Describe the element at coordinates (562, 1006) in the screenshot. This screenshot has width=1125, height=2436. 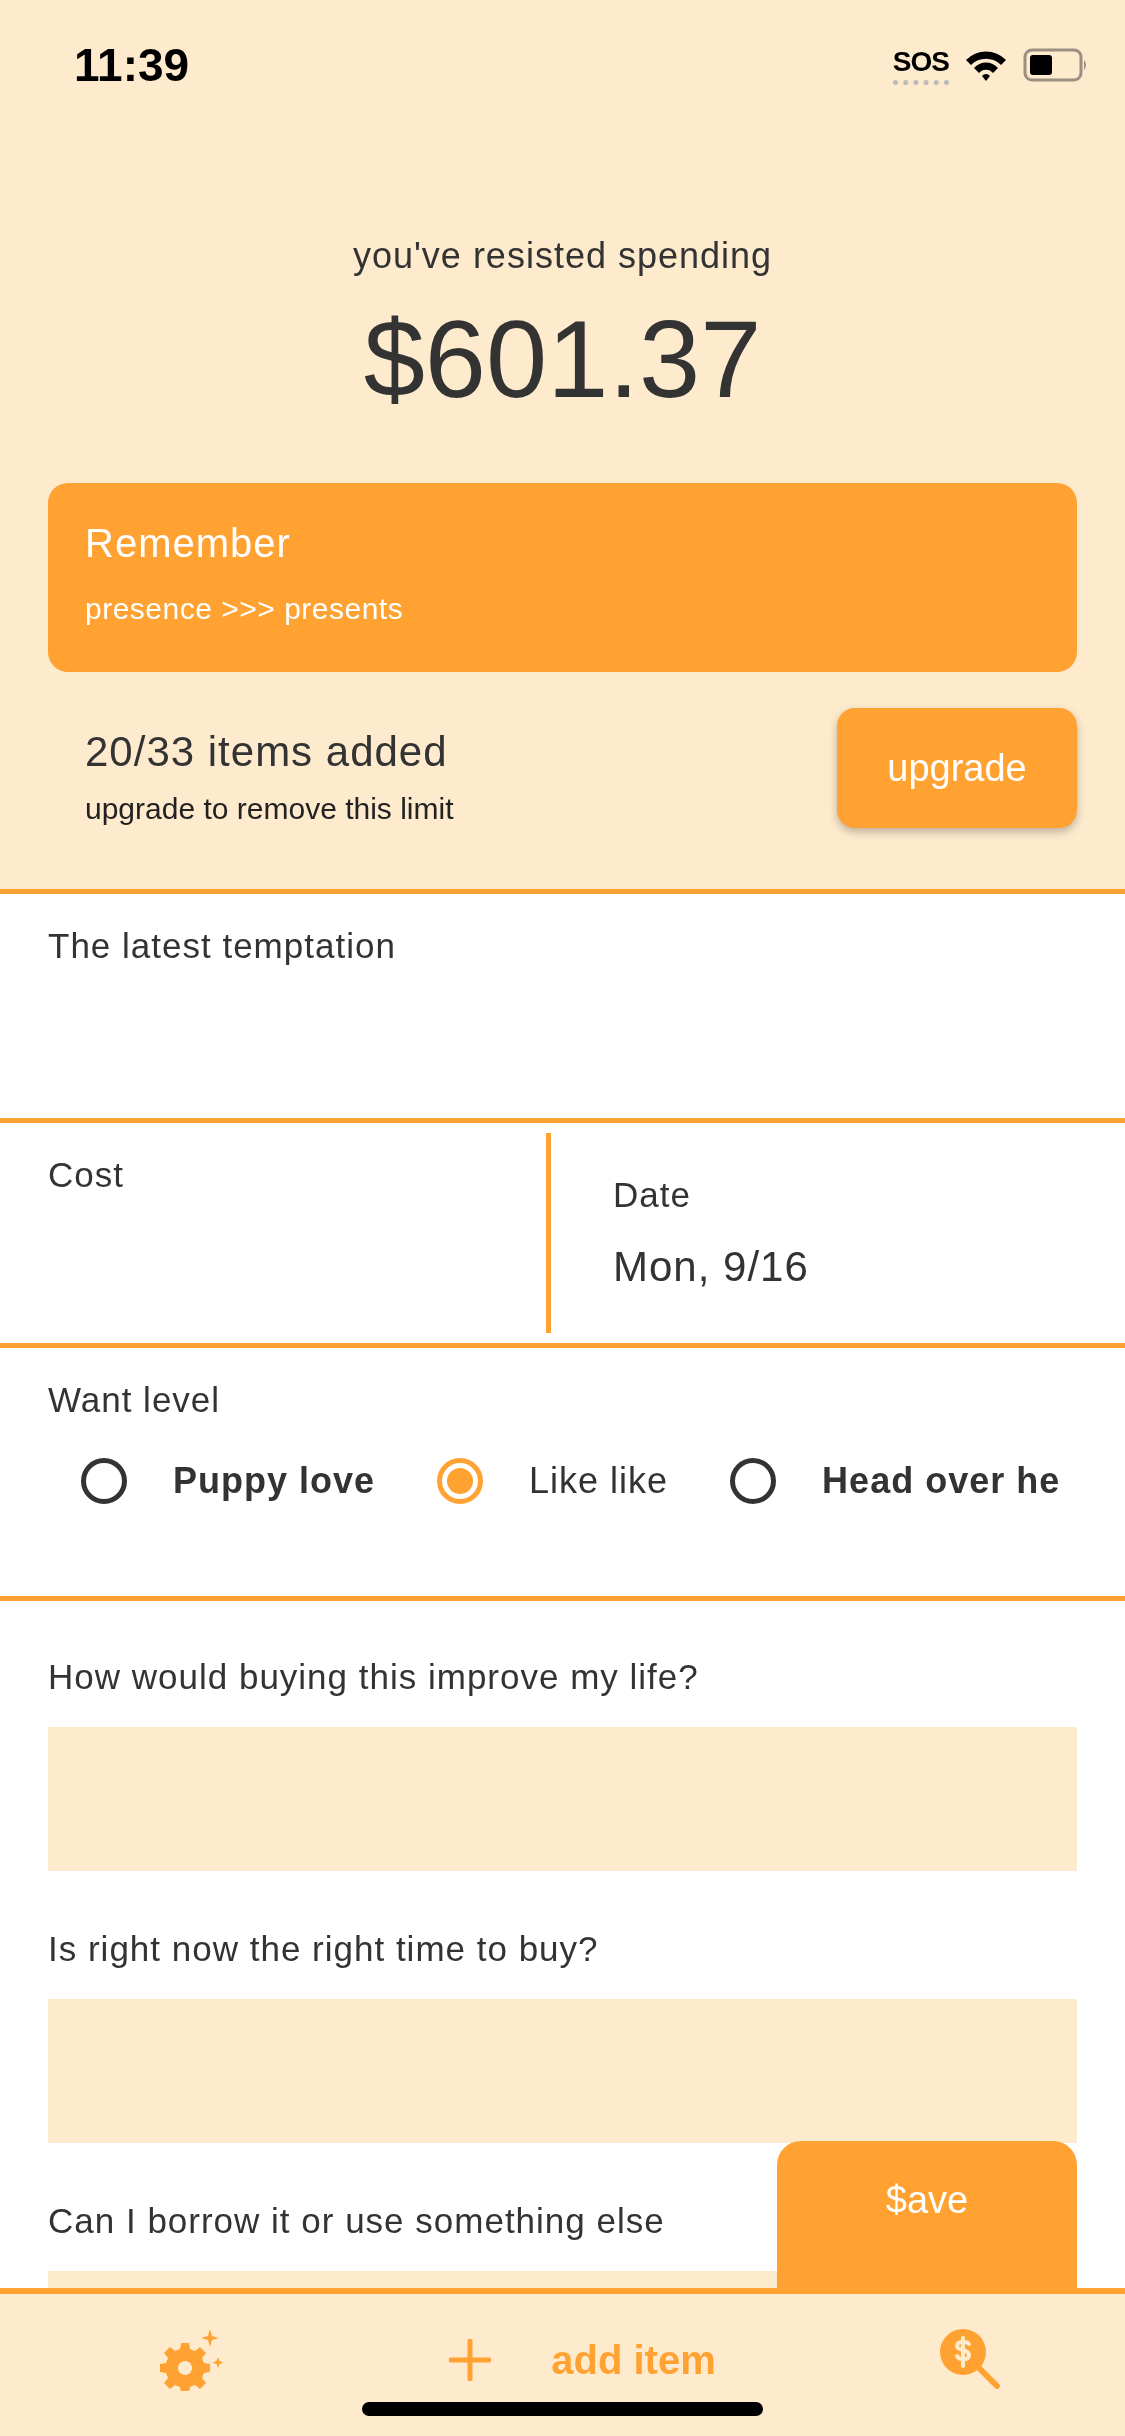
I see `item-name-field: The latest temptation` at that location.